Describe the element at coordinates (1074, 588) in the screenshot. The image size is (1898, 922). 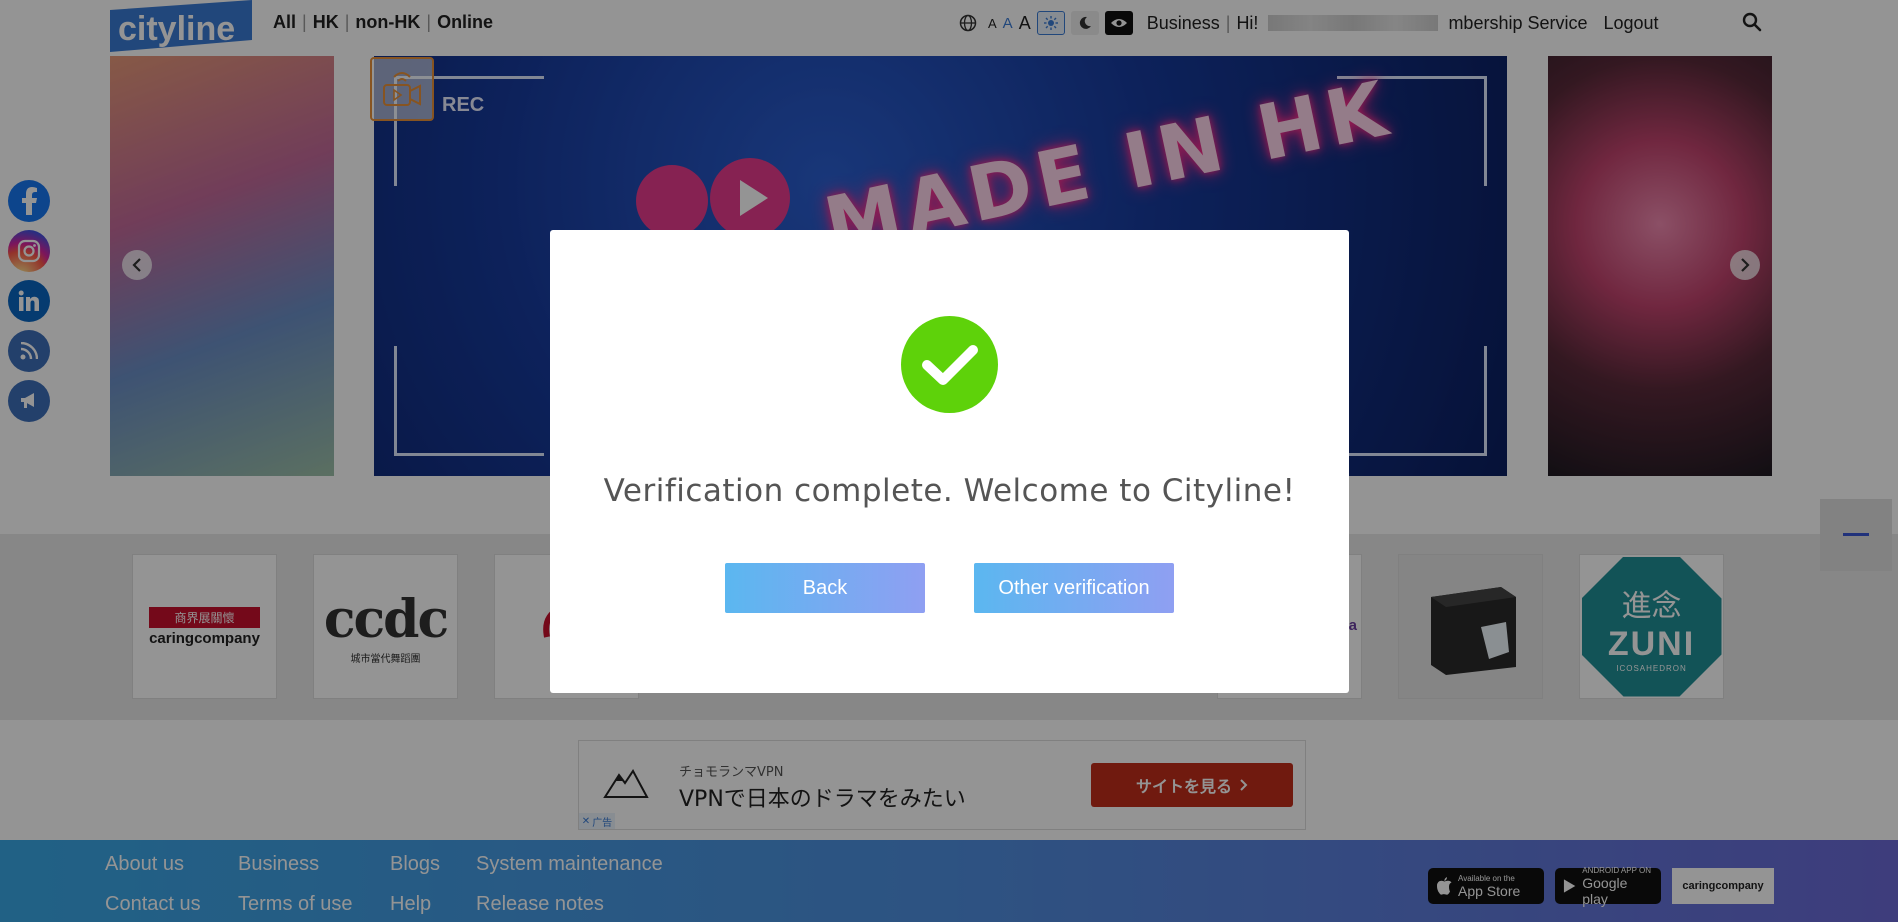
I see `other-verification-button: Other verification` at that location.